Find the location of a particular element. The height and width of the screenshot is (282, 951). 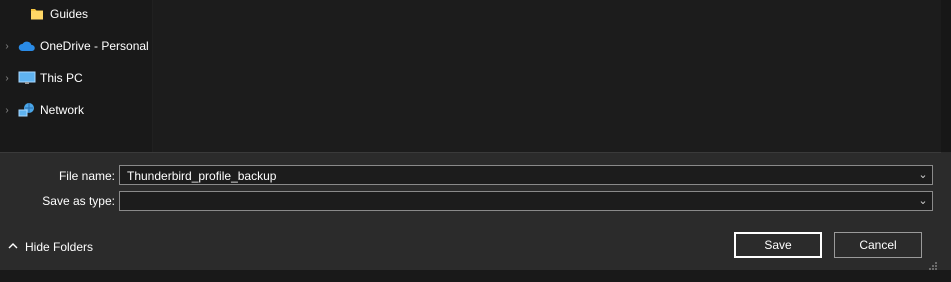

hide-folders-label: Hide Folders is located at coordinates (59, 247).